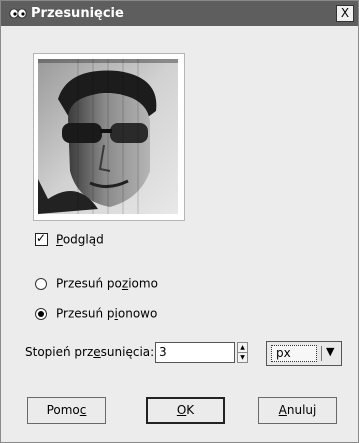  I want to click on preview-checkbox: ✓, so click(41, 238).